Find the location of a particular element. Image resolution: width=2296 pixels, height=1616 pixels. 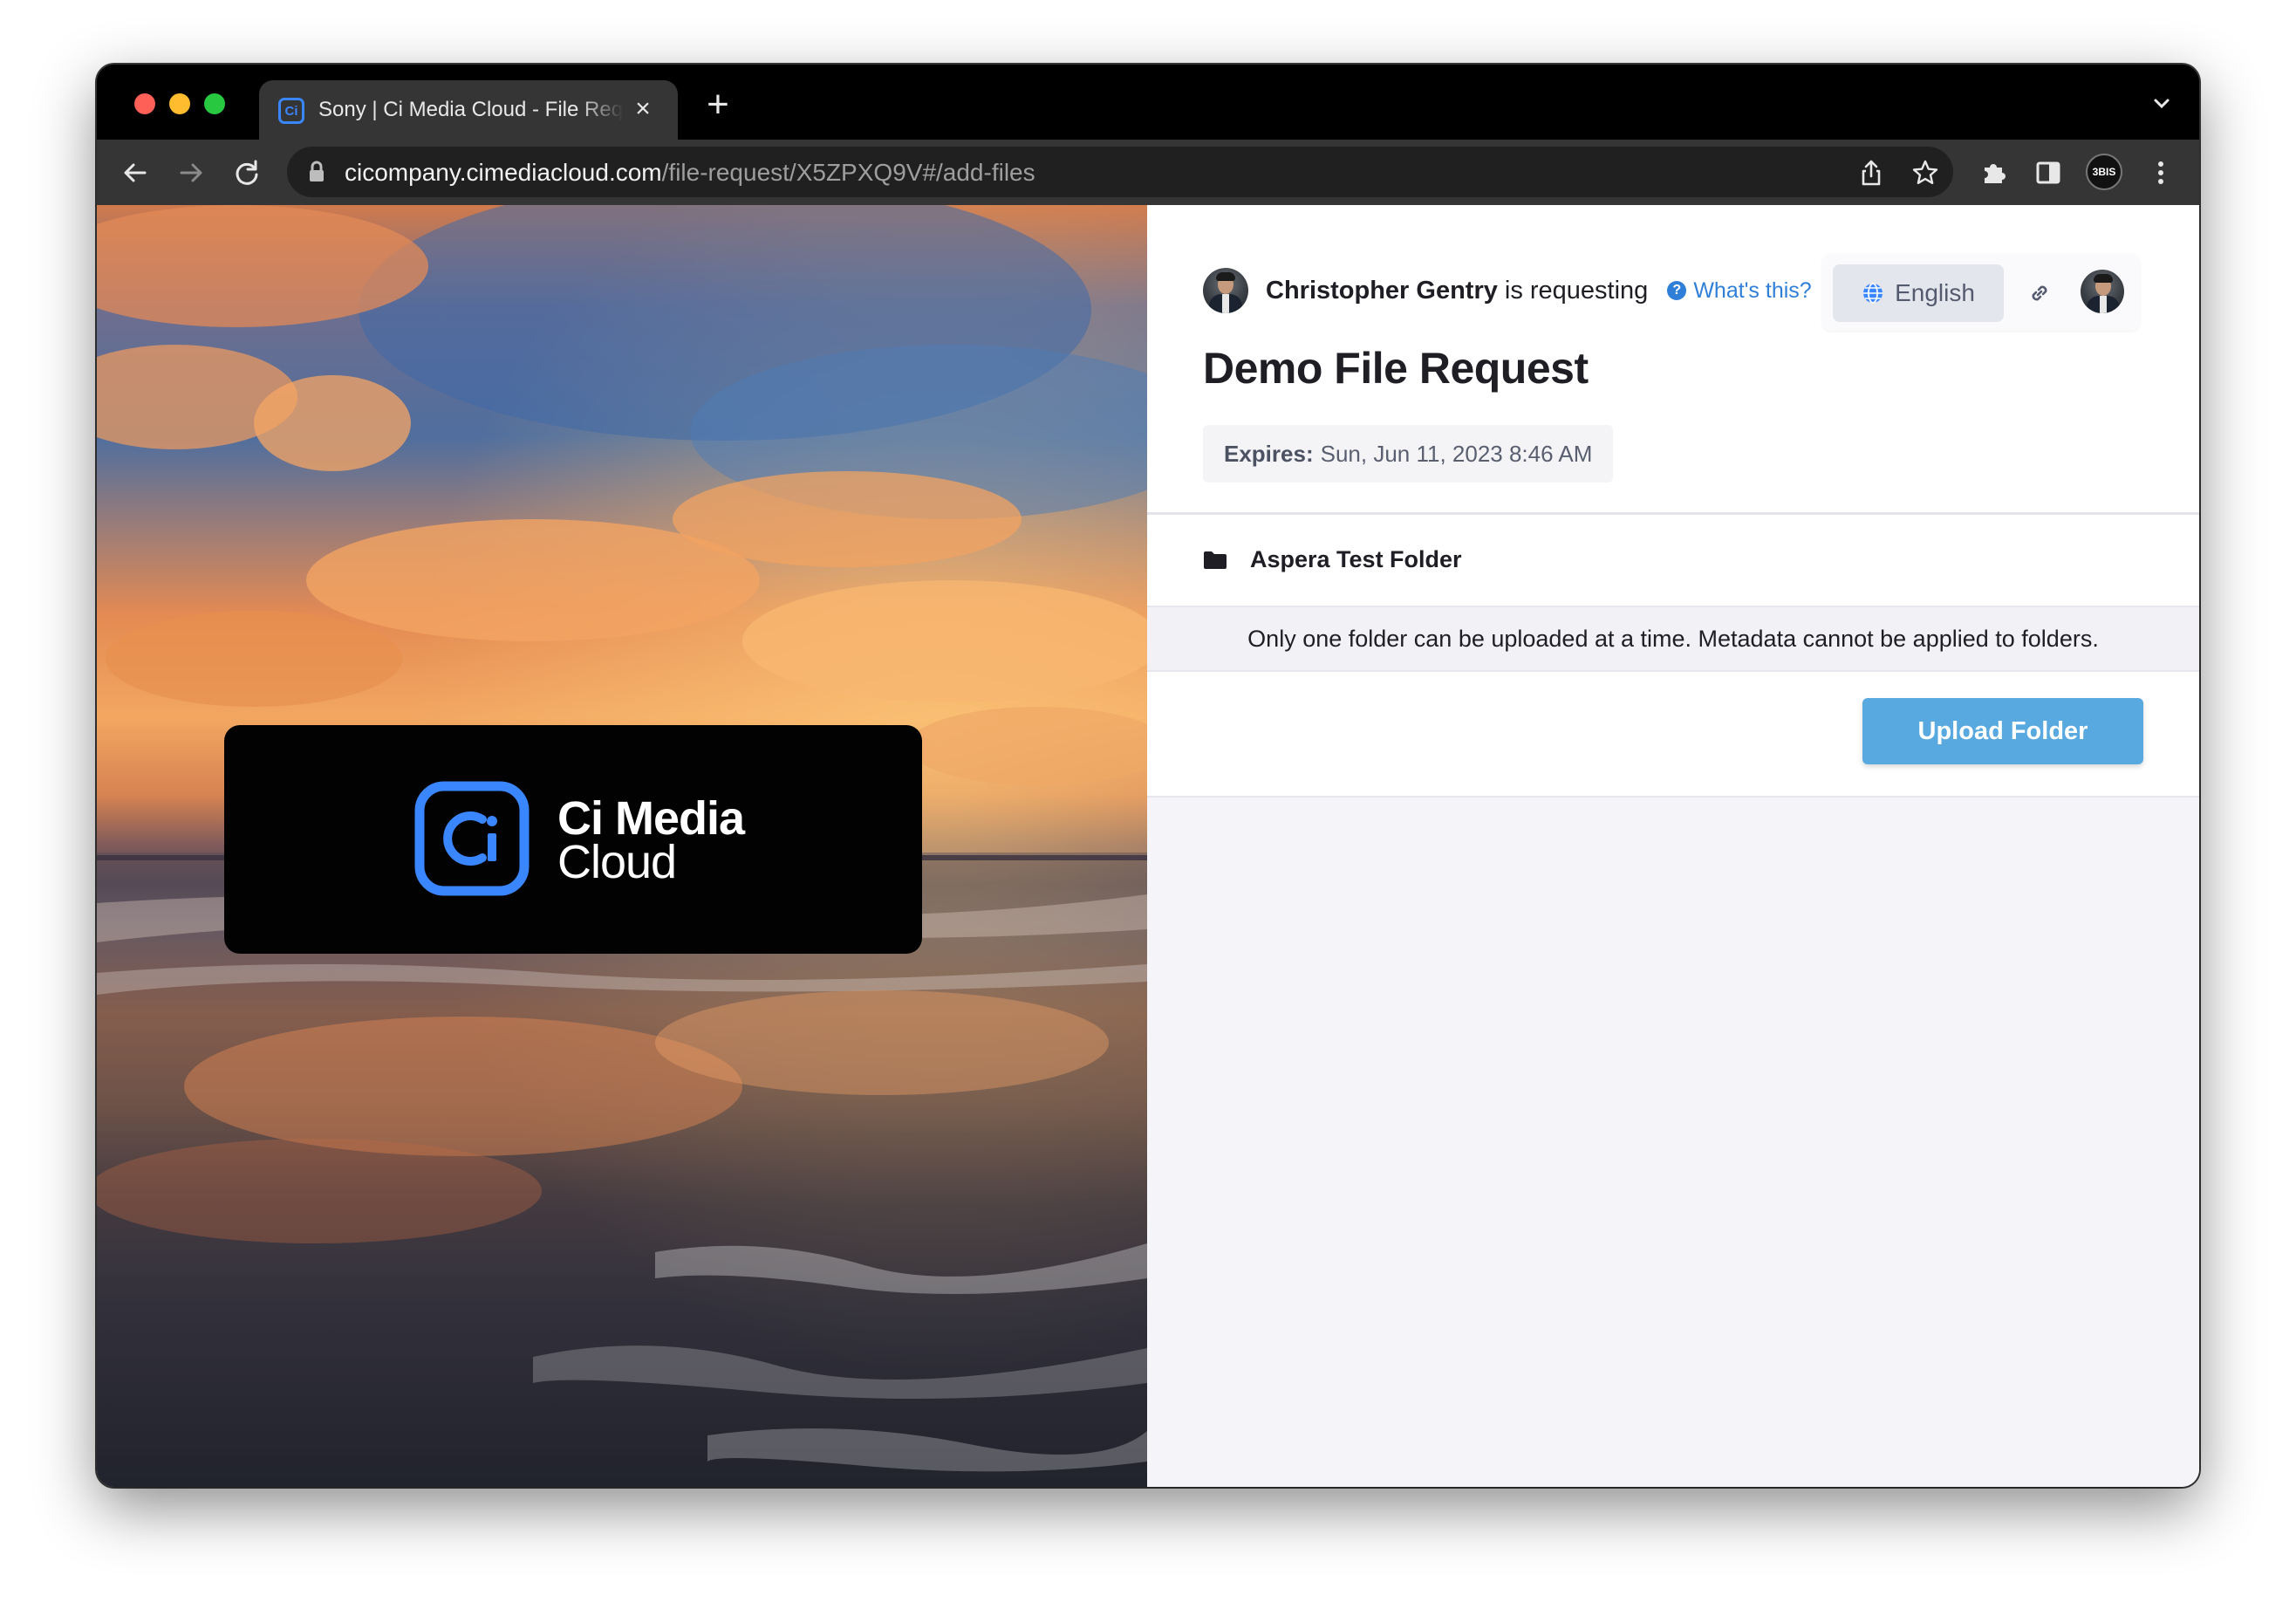

url-host: cicompany.cimediacloud.com is located at coordinates (503, 172).